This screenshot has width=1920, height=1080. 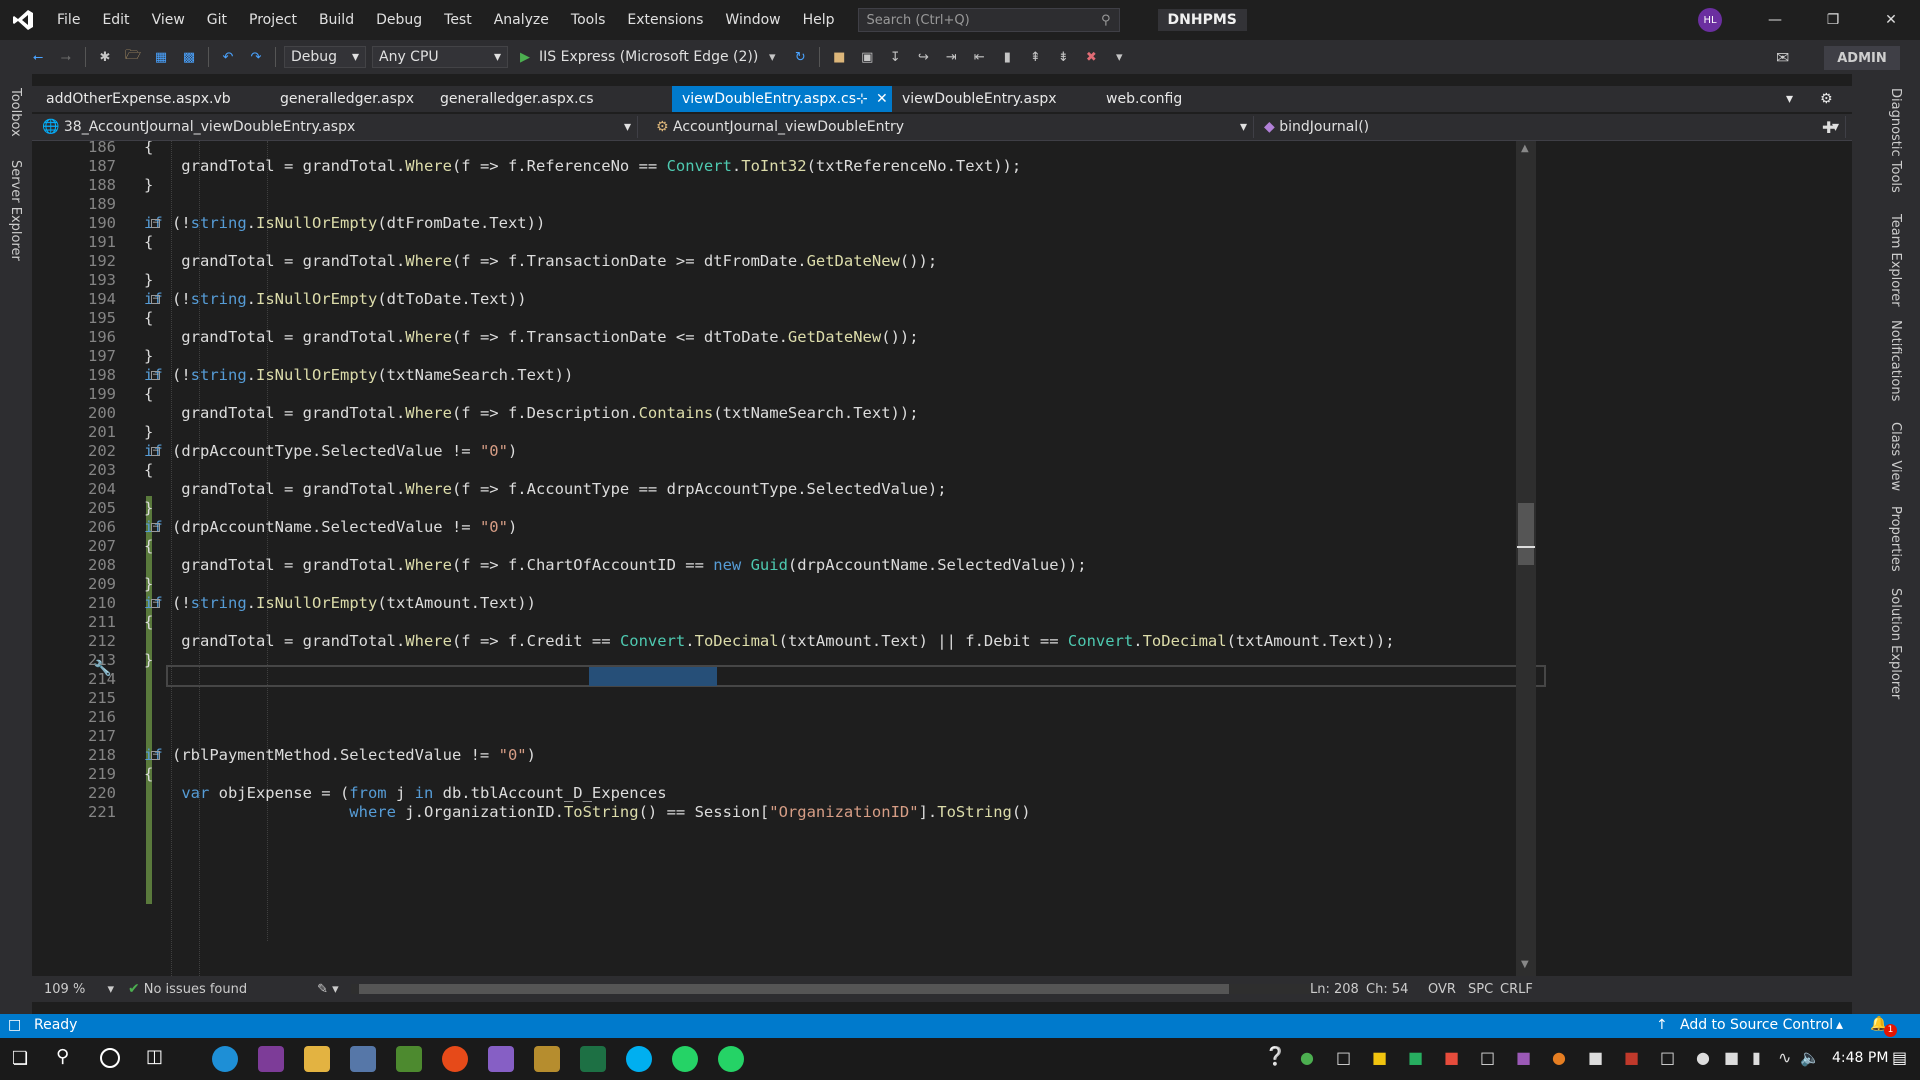 What do you see at coordinates (1035, 57) in the screenshot?
I see `prev-bookmark-icon: ⇞` at bounding box center [1035, 57].